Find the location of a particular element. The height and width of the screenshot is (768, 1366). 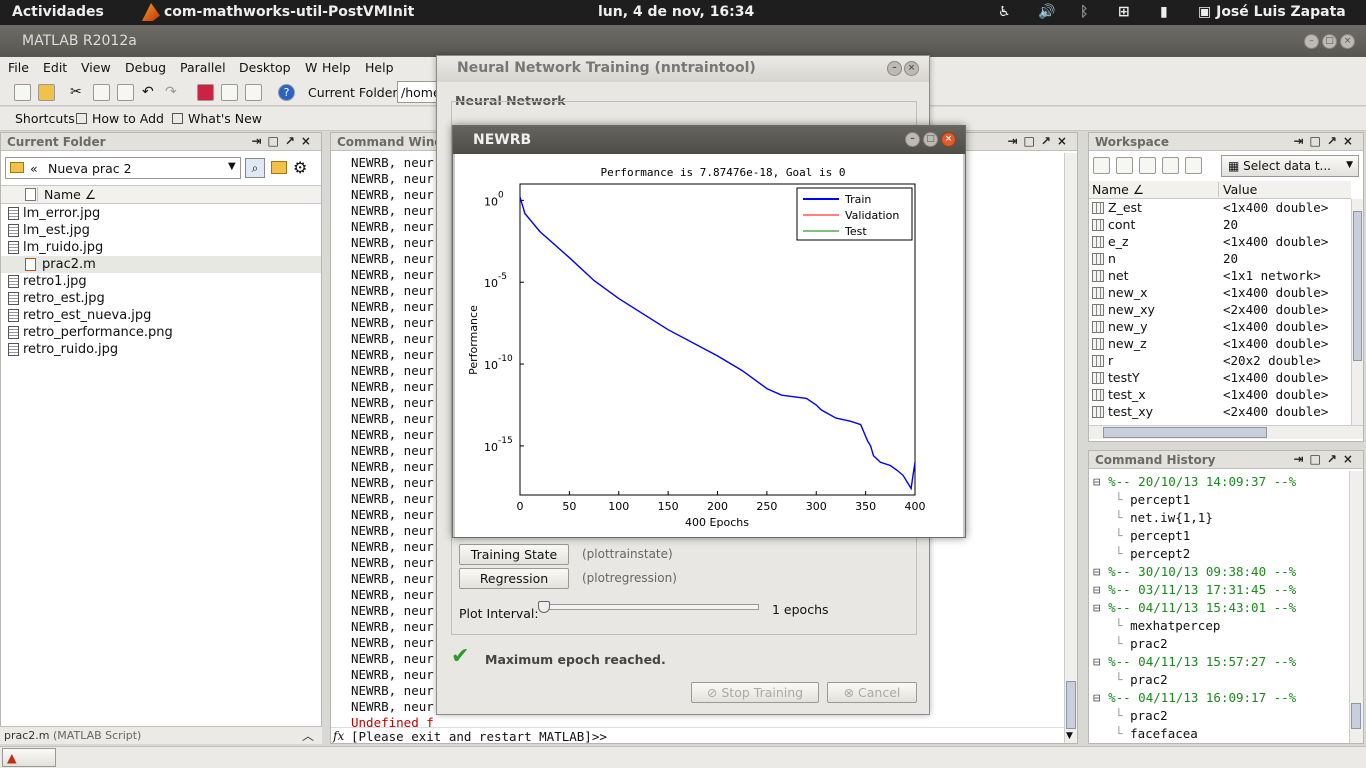

redo-icon: ↷ is located at coordinates (173, 92).